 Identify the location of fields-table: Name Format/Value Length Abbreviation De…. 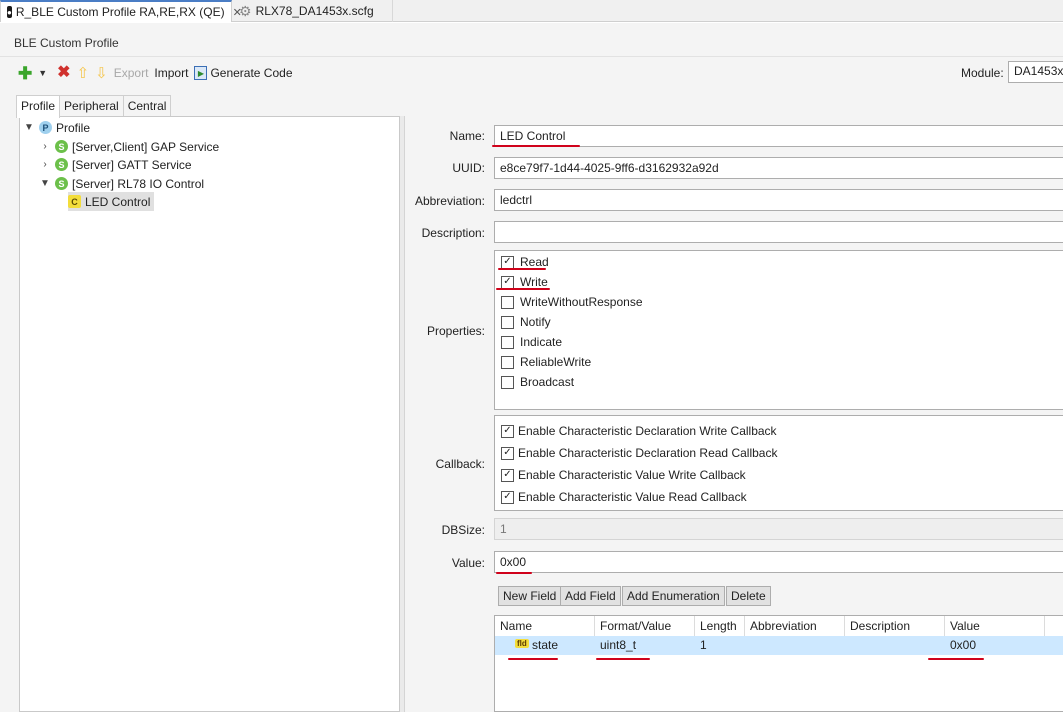
(778, 663).